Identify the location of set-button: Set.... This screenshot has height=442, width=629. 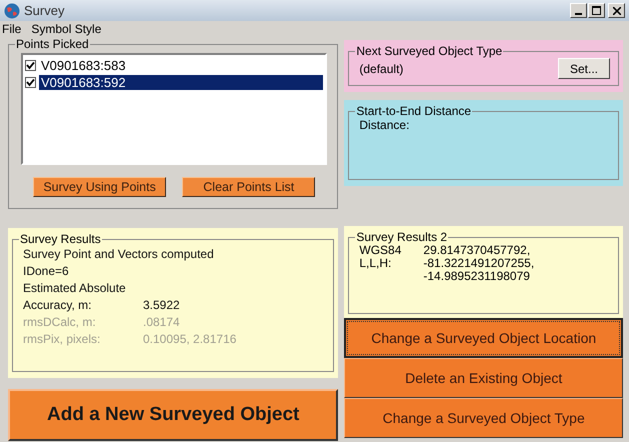
(584, 68).